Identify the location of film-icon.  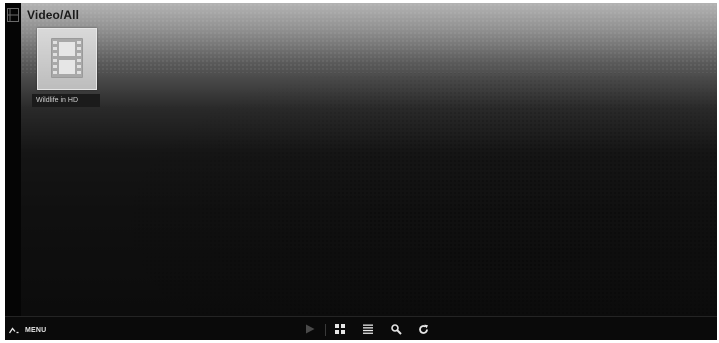
(67, 58).